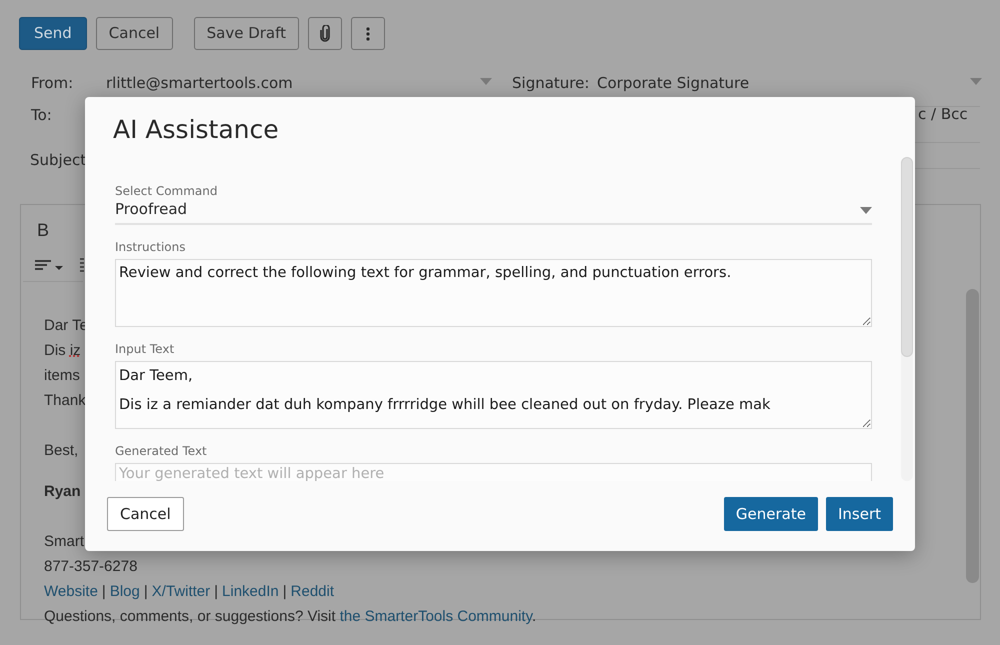  Describe the element at coordinates (247, 33) in the screenshot. I see `save-draft-button: Save Draft` at that location.